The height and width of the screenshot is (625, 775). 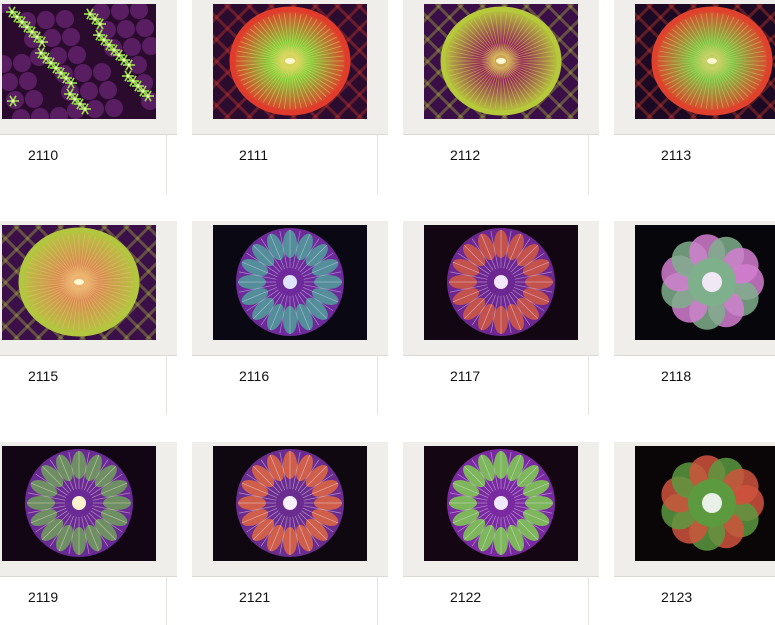 I want to click on gallery-item: 2112, so click(x=501, y=97).